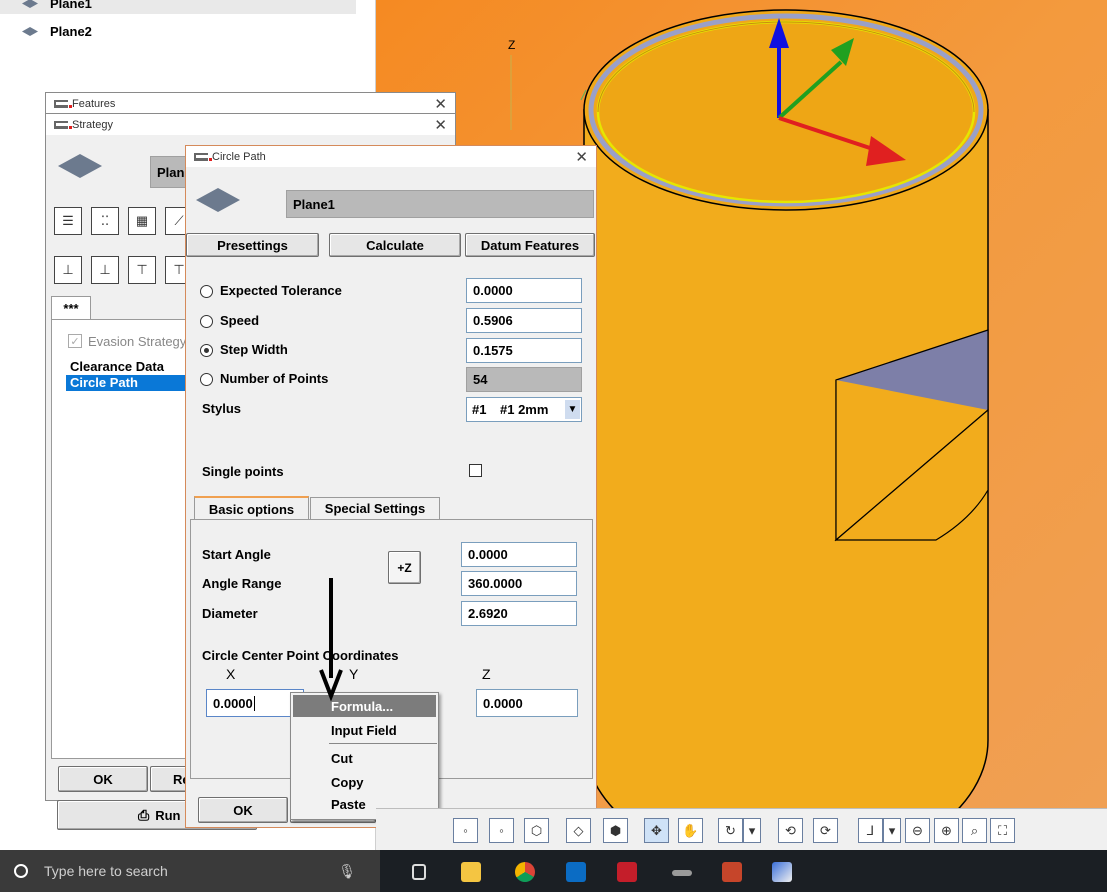 The height and width of the screenshot is (892, 1107). I want to click on tab-basic-options: Basic options, so click(251, 508).